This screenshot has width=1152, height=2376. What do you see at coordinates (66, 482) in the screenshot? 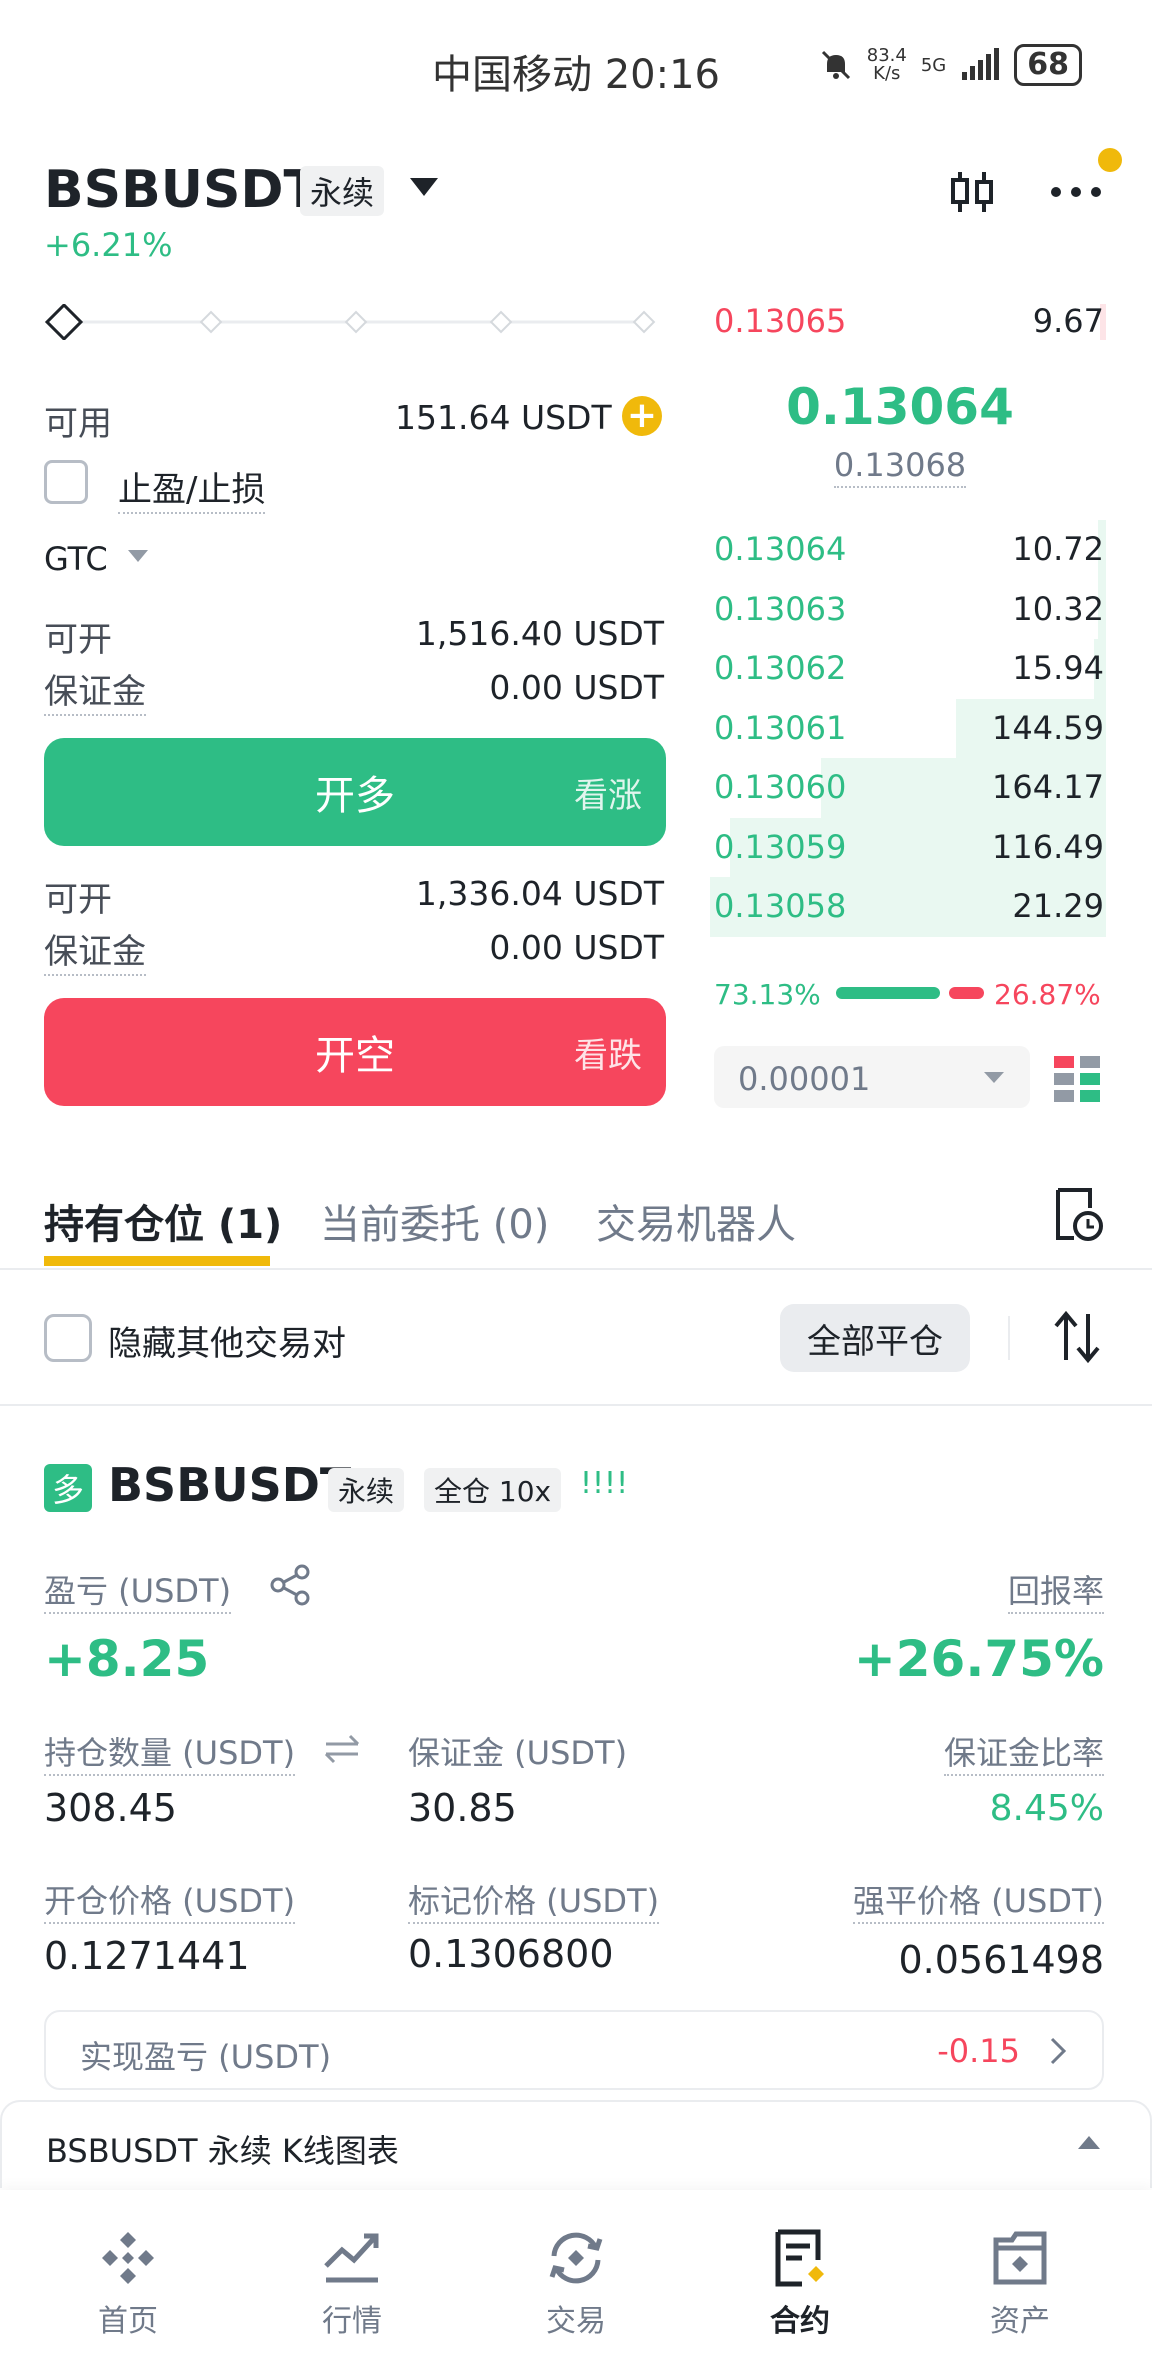
I see `tpsl-checkbox` at bounding box center [66, 482].